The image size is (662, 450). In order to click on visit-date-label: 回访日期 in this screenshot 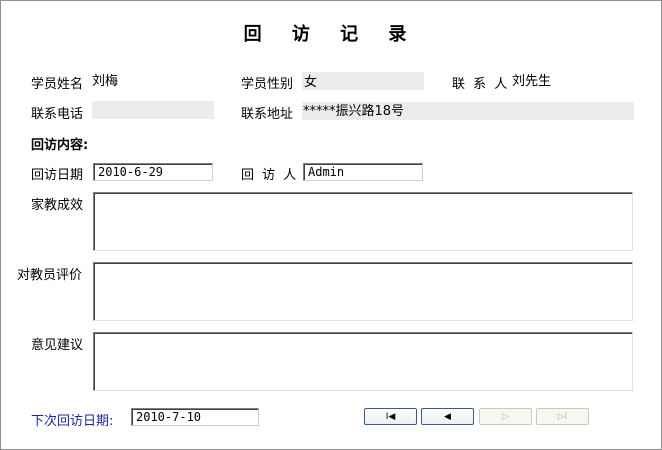, I will do `click(57, 175)`.